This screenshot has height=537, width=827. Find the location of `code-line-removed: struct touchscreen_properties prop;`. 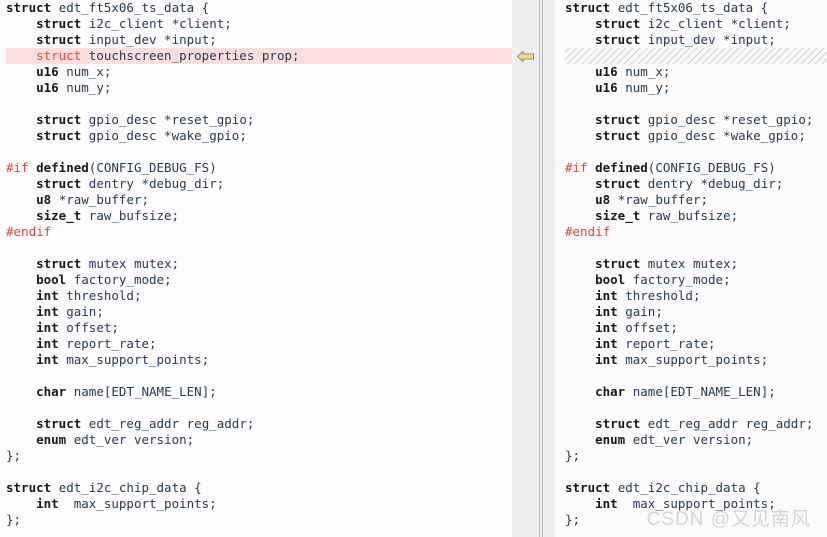

code-line-removed: struct touchscreen_properties prop; is located at coordinates (259, 56).